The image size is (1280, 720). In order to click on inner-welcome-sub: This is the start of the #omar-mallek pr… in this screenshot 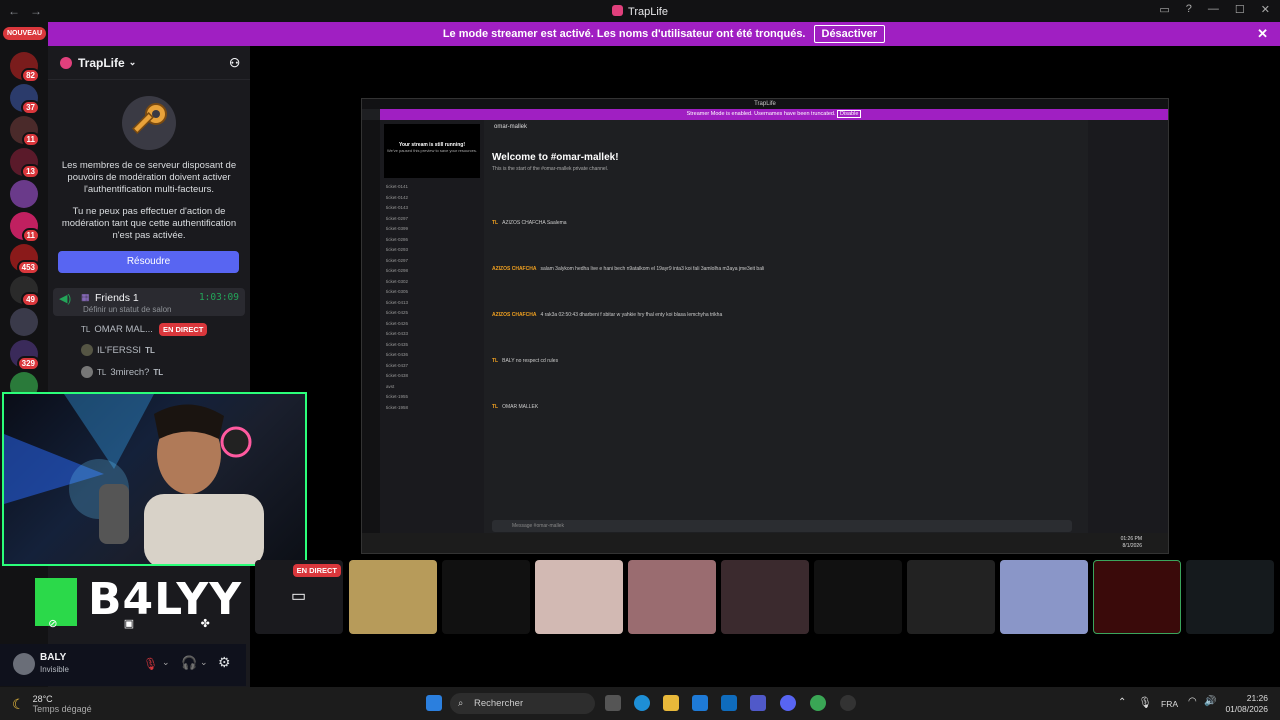, I will do `click(550, 169)`.